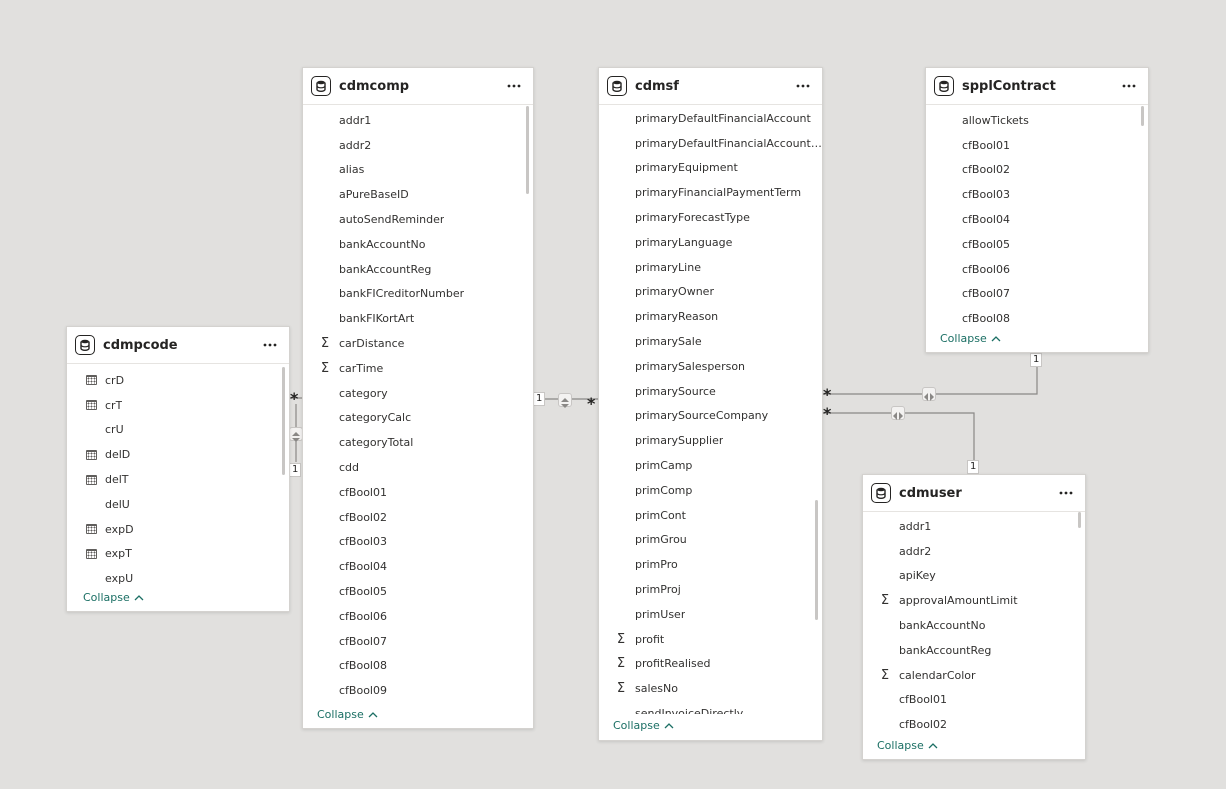 The height and width of the screenshot is (789, 1226). Describe the element at coordinates (710, 440) in the screenshot. I see `field-row: primarySupplier` at that location.